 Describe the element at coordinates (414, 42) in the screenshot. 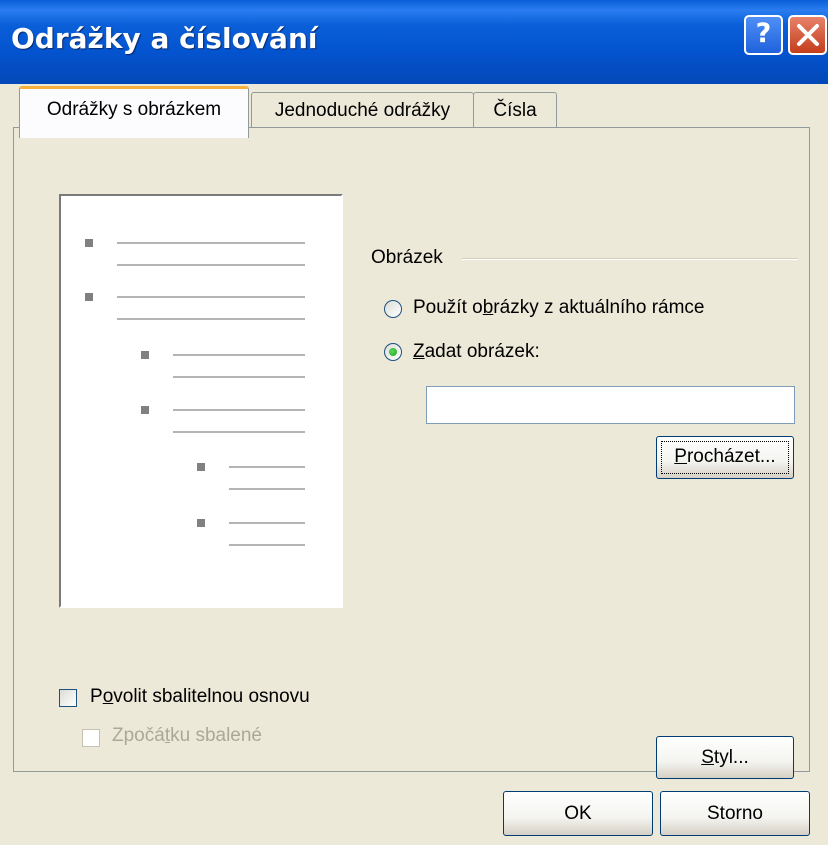

I see `title-bar: Odrážky a číslování ?` at that location.